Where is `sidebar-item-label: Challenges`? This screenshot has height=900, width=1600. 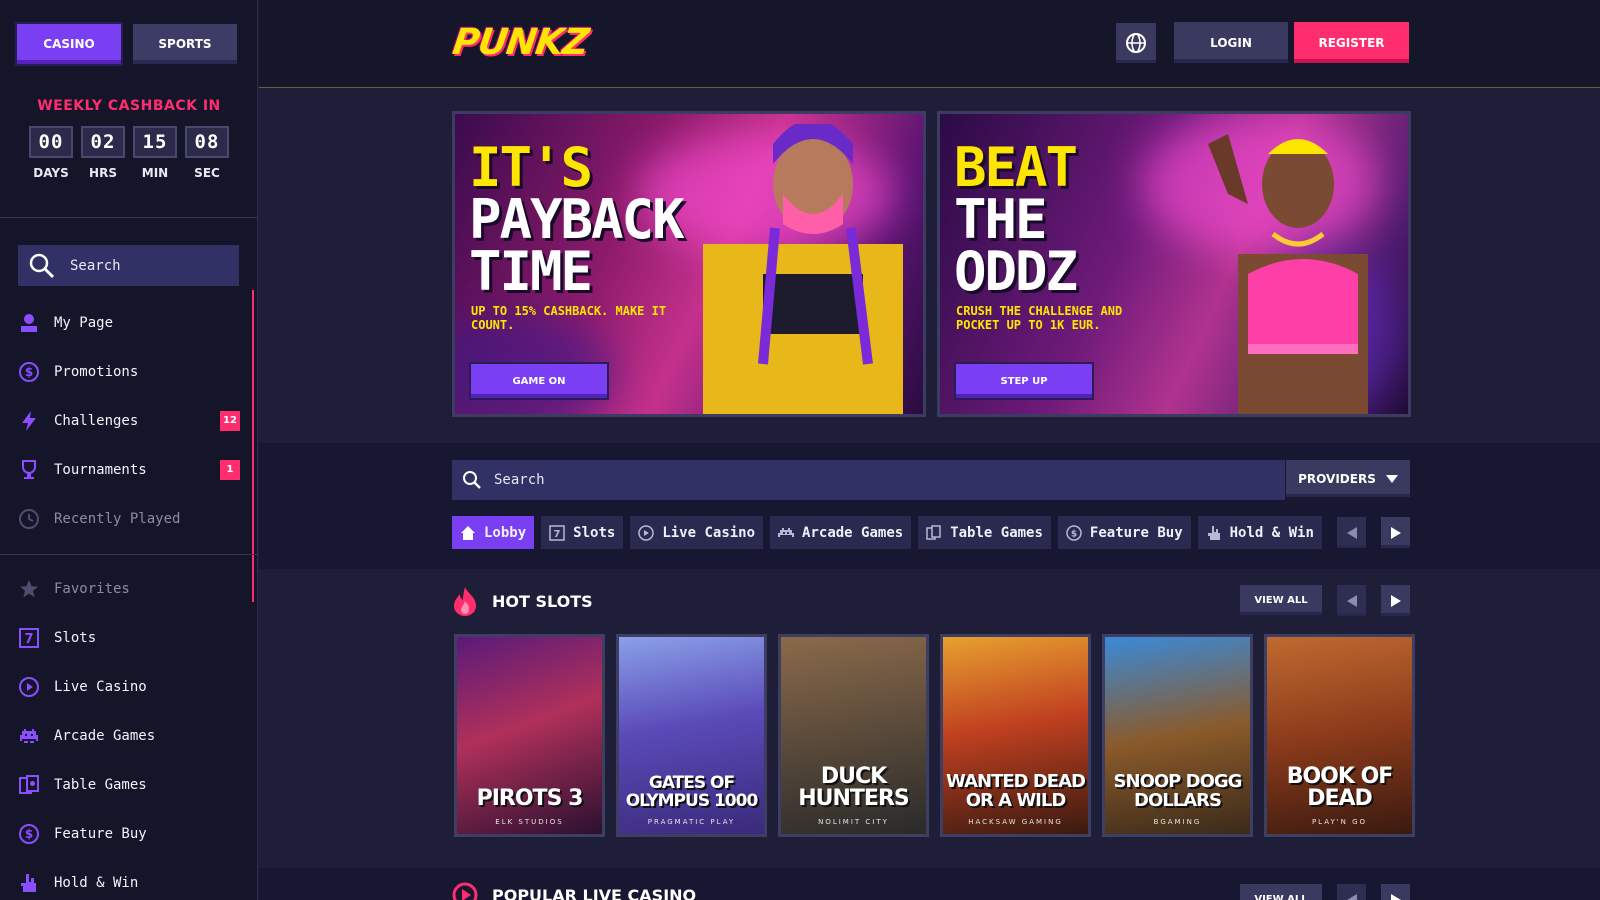 sidebar-item-label: Challenges is located at coordinates (96, 420).